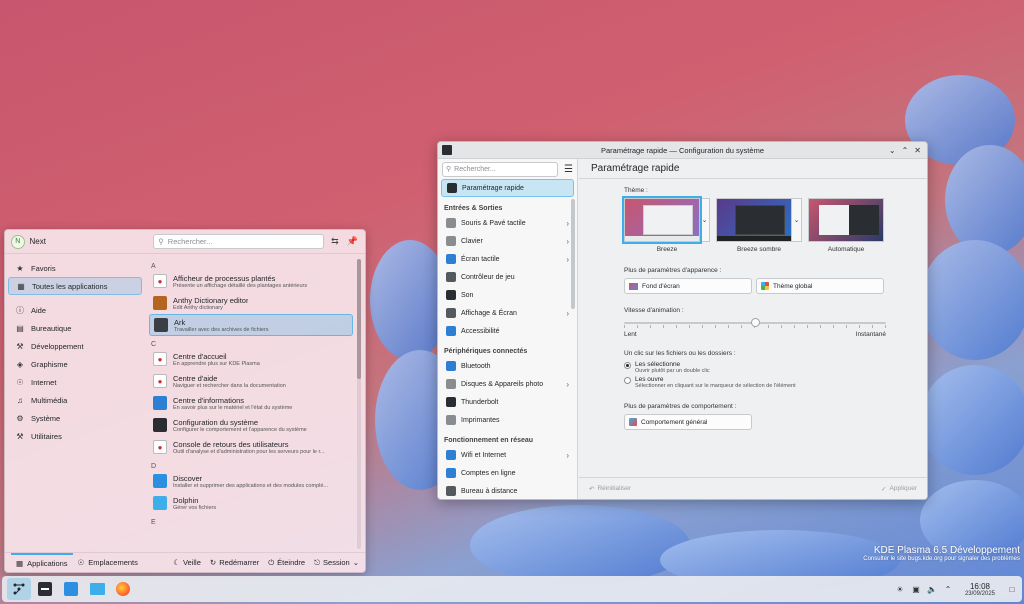 The image size is (1024, 604). Describe the element at coordinates (905, 150) in the screenshot. I see `maximize-icon: ⌃` at that location.